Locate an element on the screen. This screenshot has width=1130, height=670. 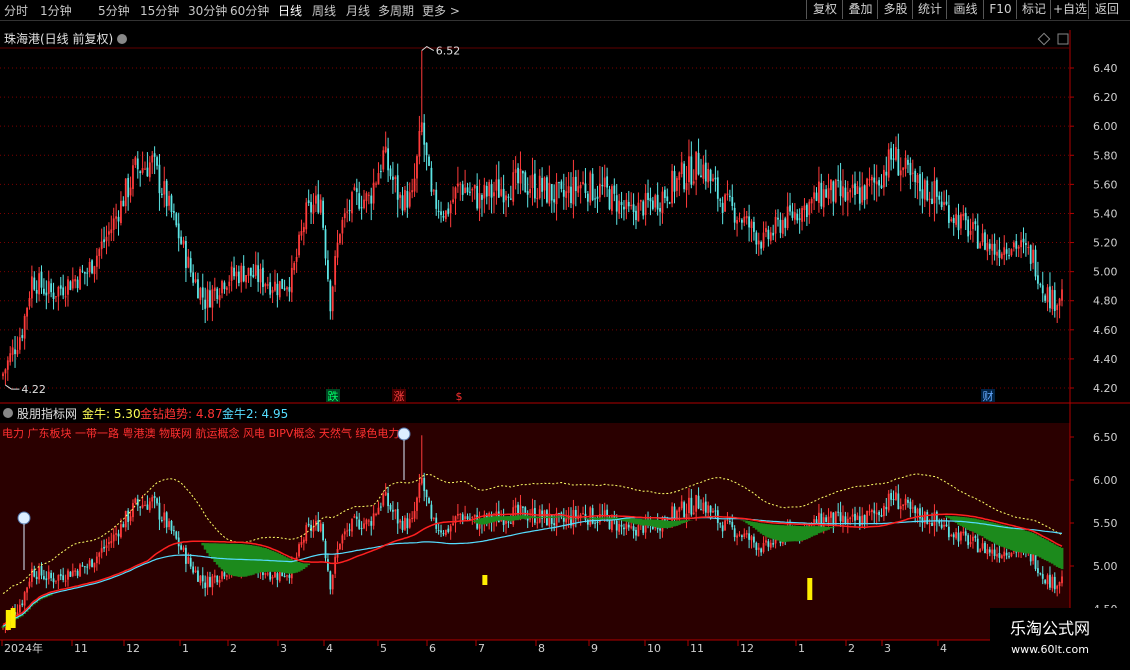
buy-bar is located at coordinates (485, 580).